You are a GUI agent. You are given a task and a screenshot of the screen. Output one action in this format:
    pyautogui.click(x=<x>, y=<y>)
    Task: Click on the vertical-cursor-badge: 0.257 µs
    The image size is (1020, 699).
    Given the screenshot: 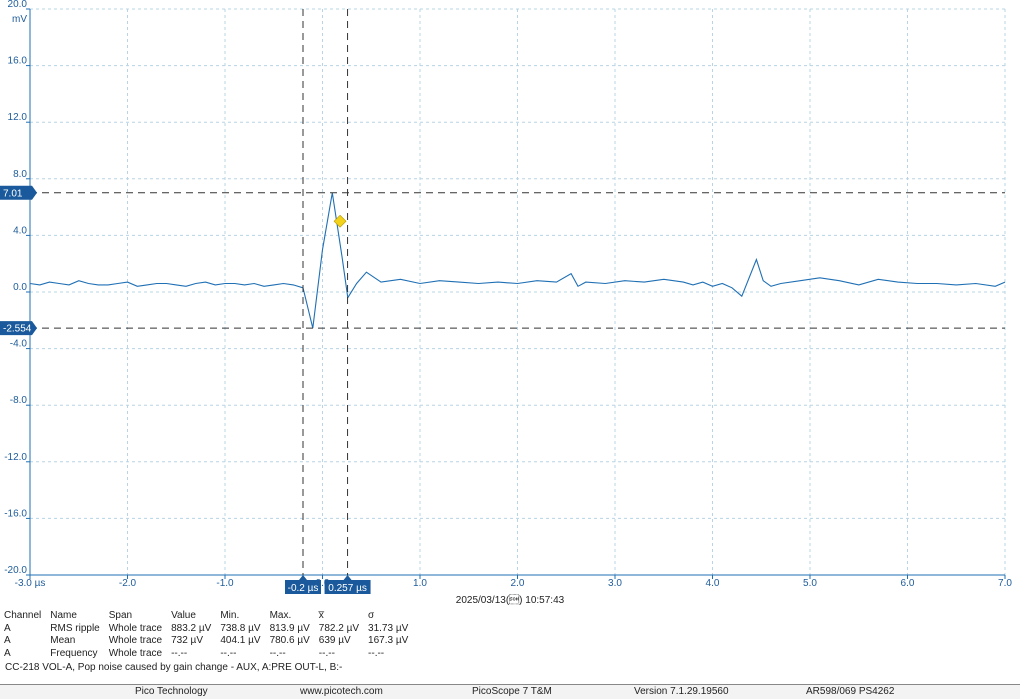 What is the action you would take?
    pyautogui.click(x=347, y=584)
    